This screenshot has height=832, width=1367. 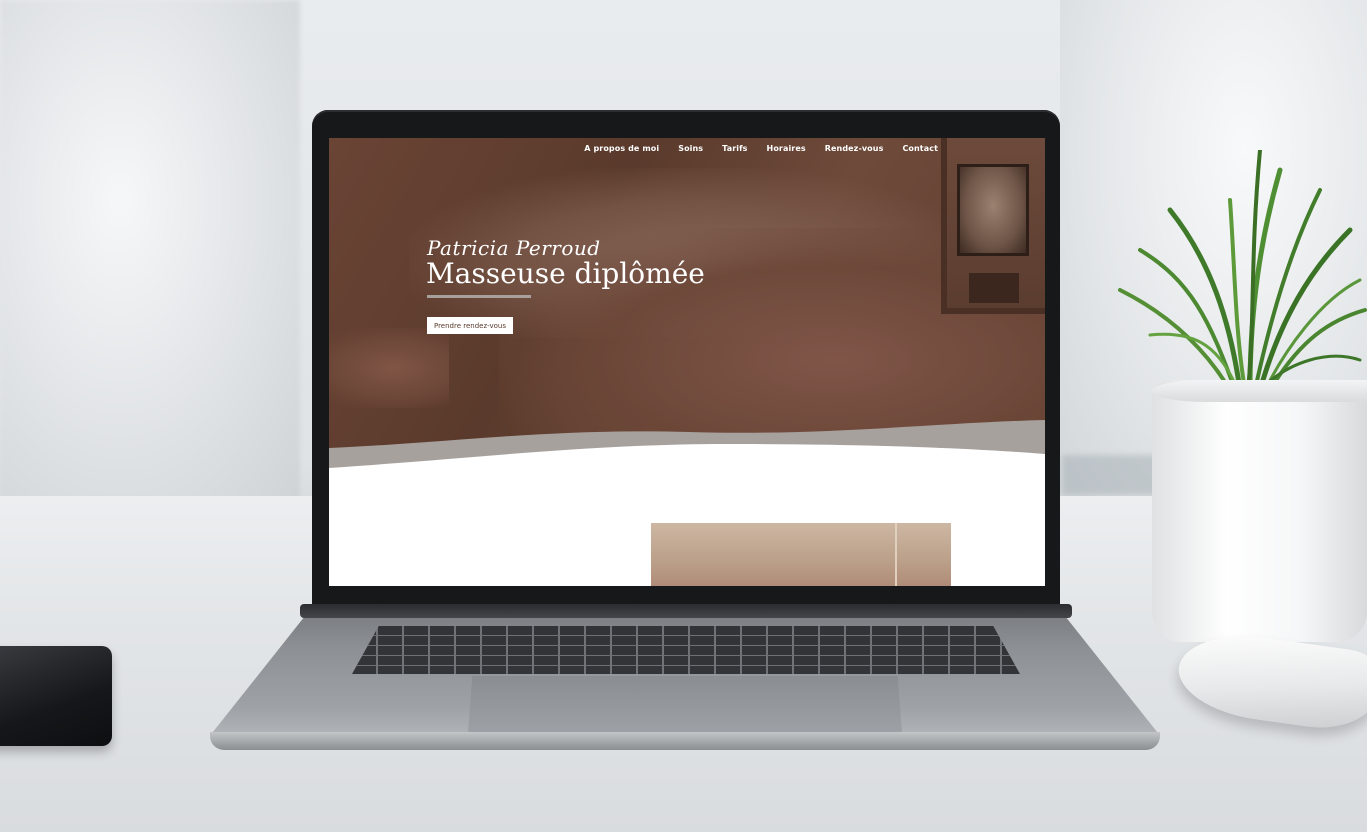 I want to click on nav-item-rendez-vous: Rendez-vous, so click(x=854, y=148).